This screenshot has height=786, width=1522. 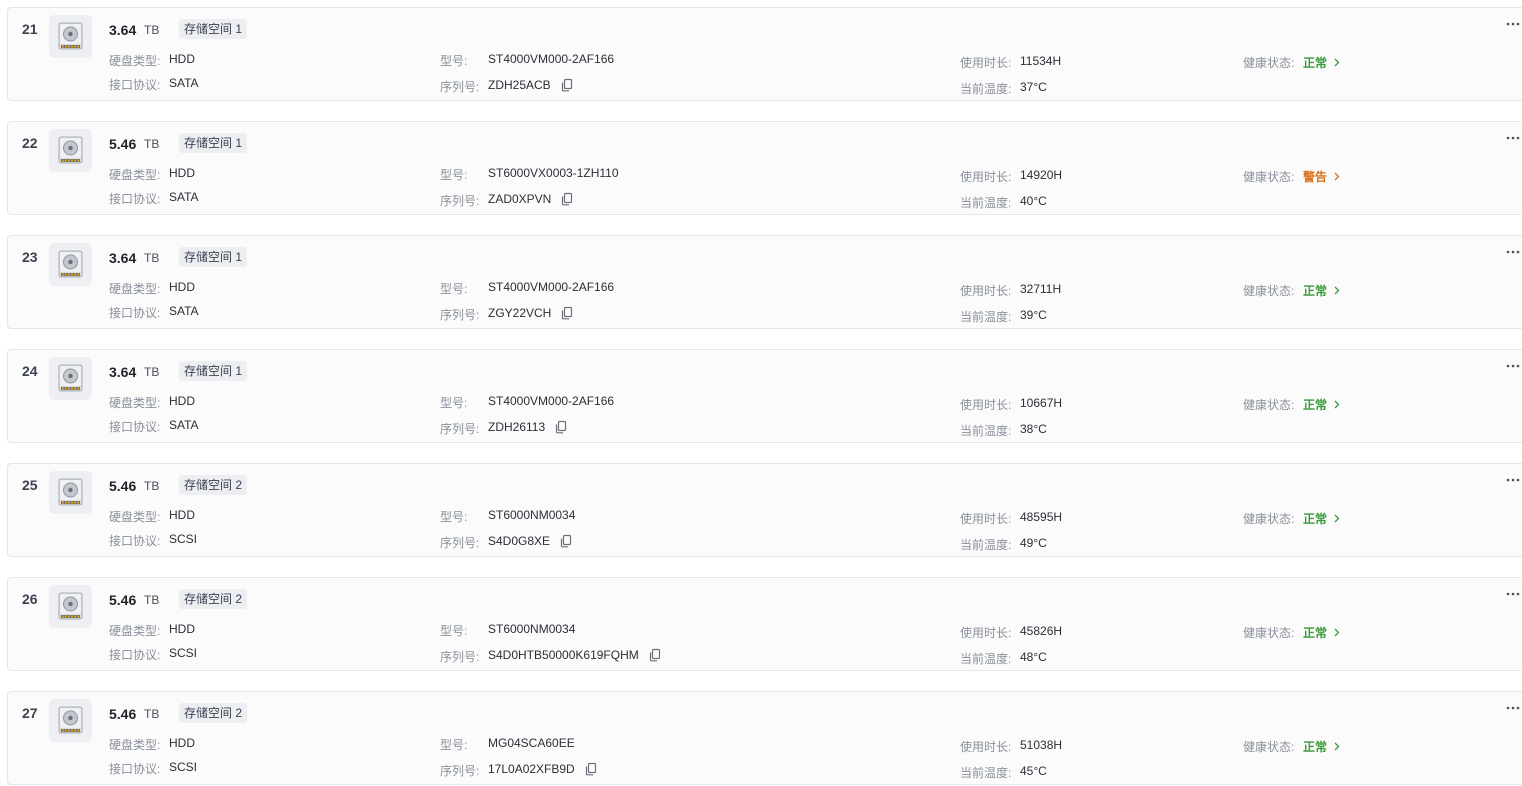 I want to click on usage-hours-value: 48595H, so click(x=1041, y=517).